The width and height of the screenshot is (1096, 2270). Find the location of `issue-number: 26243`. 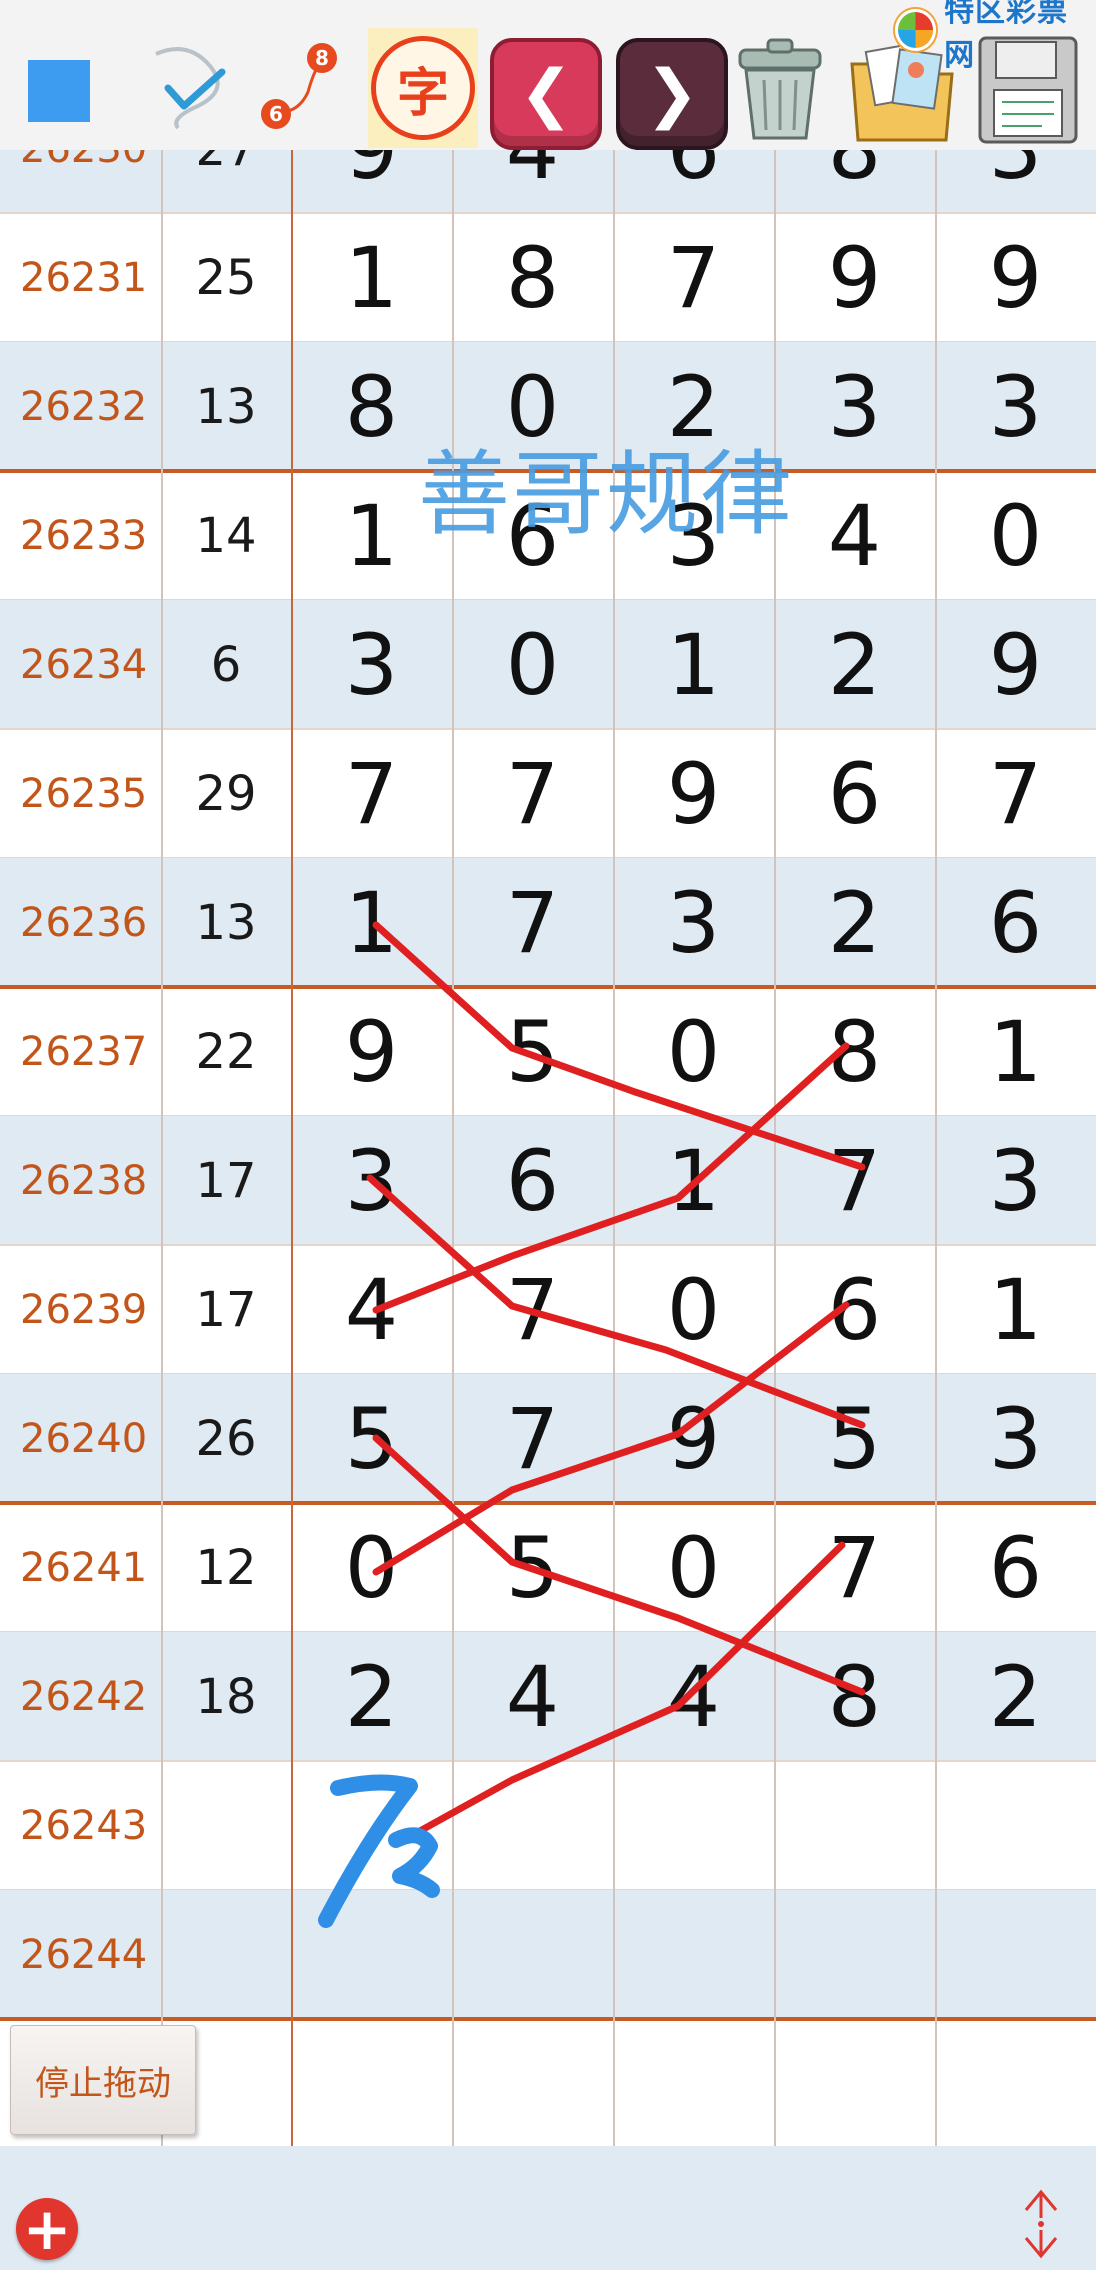

issue-number: 26243 is located at coordinates (84, 1825).